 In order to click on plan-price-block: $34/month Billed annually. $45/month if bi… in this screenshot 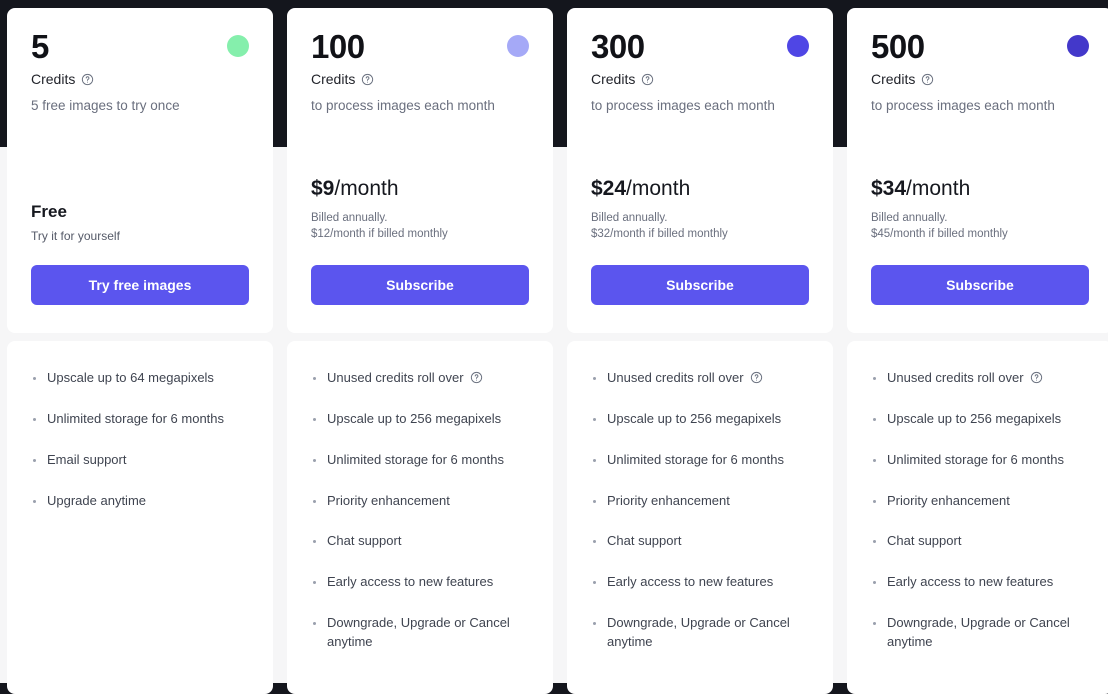, I will do `click(980, 209)`.